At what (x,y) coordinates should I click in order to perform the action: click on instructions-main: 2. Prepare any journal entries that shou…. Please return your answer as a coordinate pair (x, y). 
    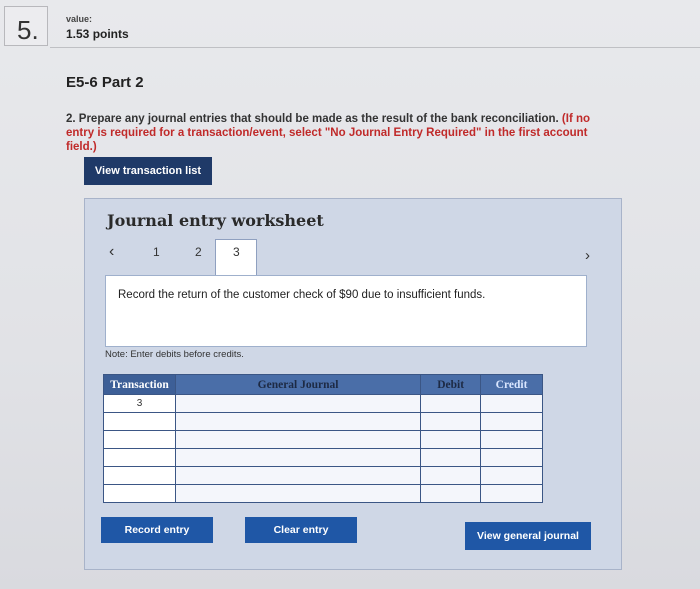
    Looking at the image, I should click on (312, 119).